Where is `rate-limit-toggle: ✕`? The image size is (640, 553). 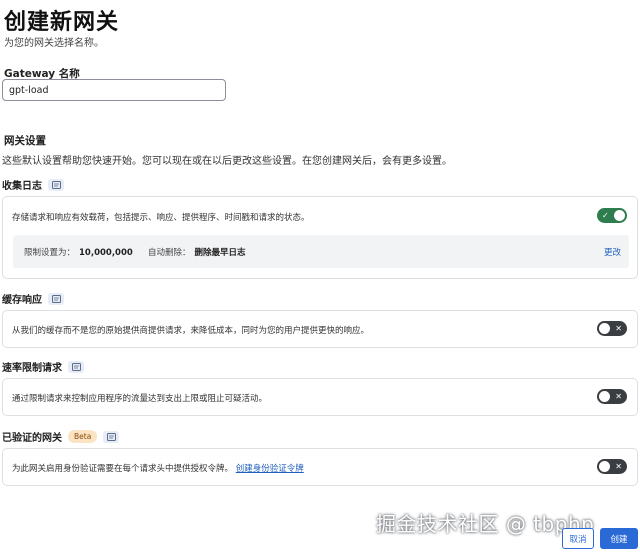 rate-limit-toggle: ✕ is located at coordinates (612, 396).